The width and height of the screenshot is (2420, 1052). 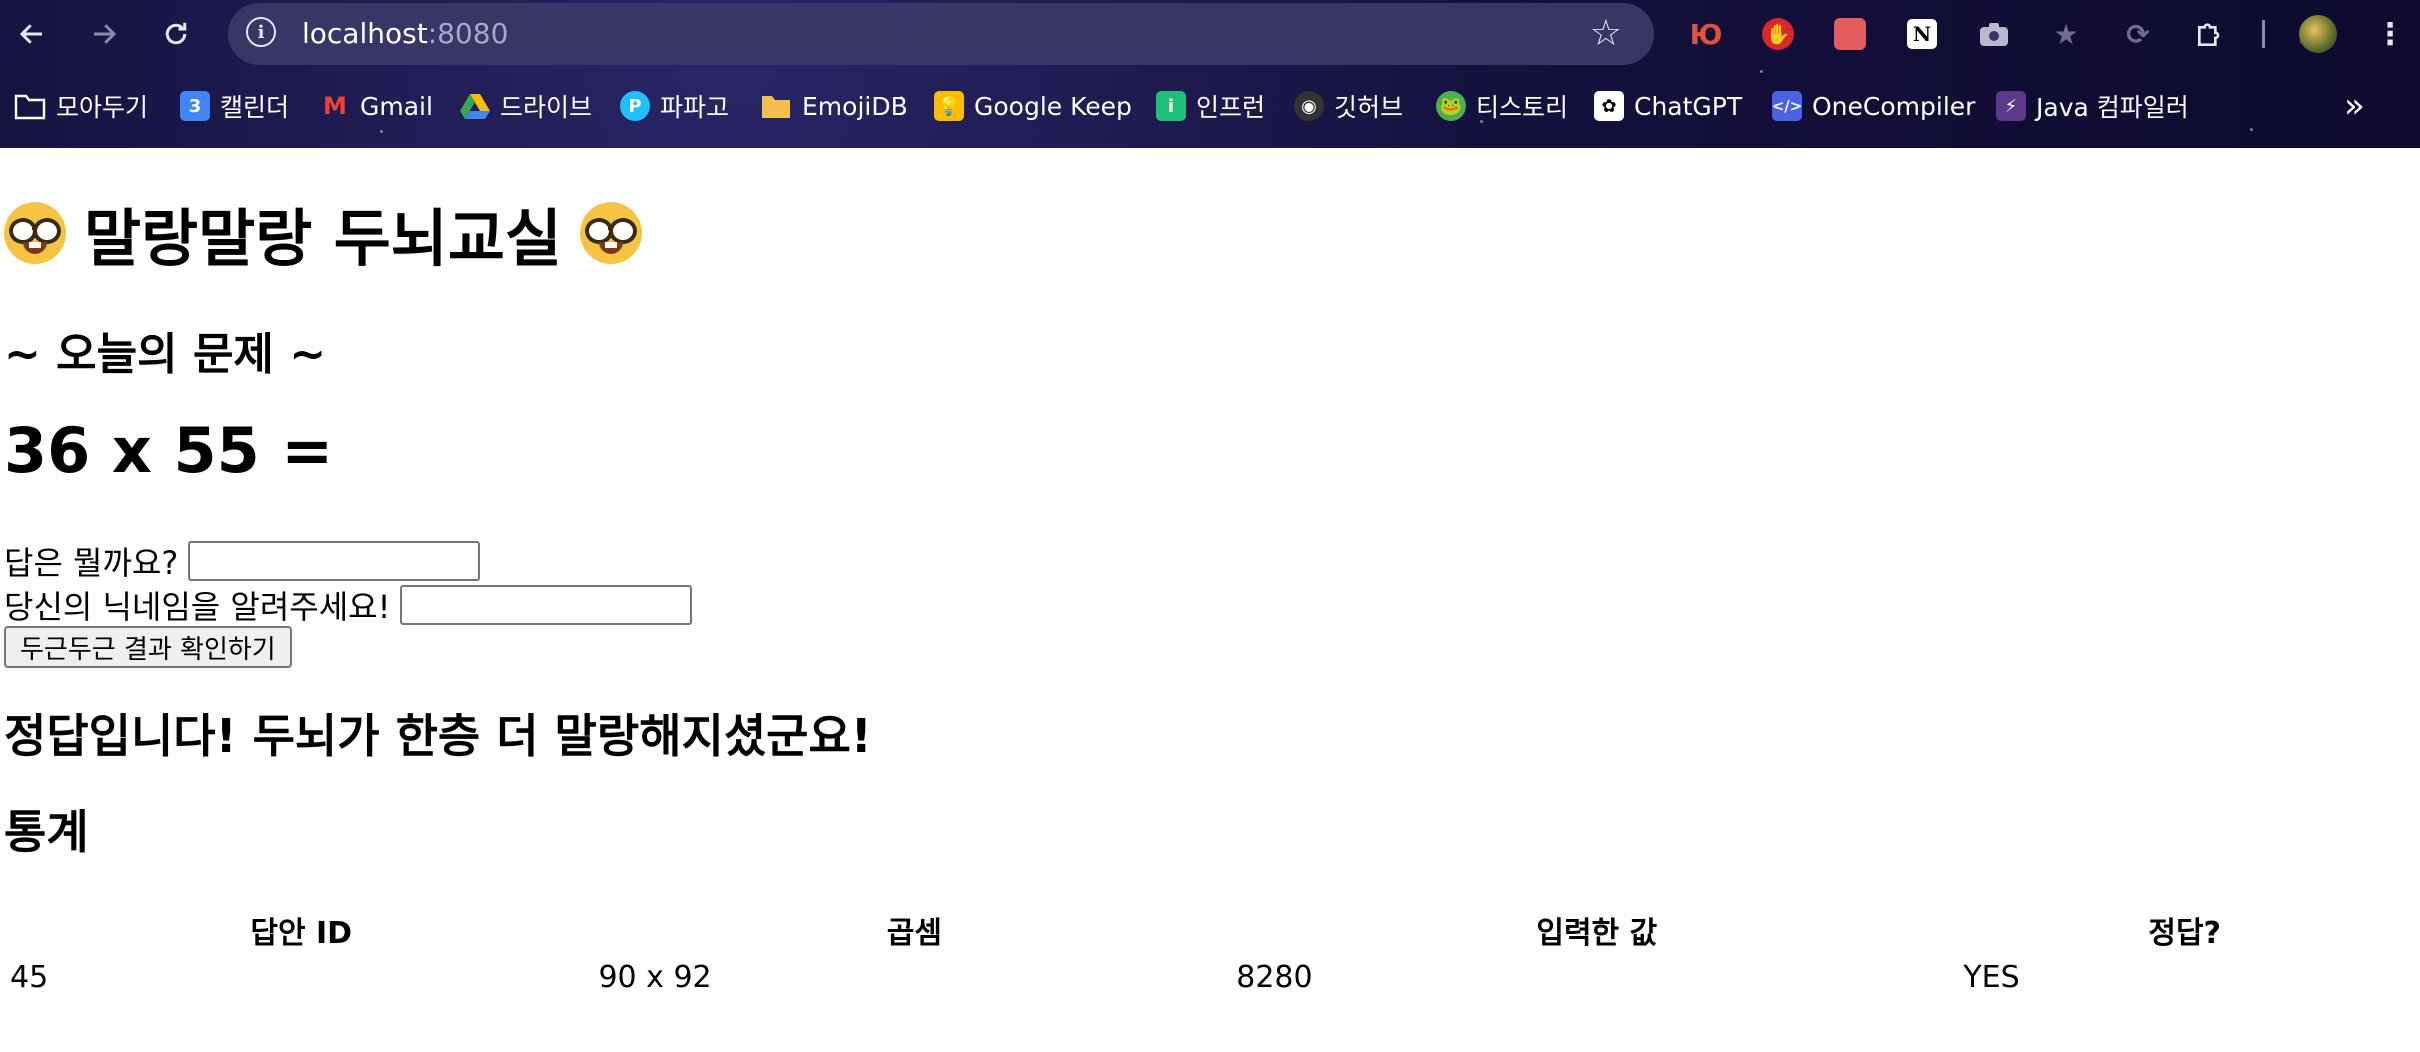 What do you see at coordinates (1171, 106) in the screenshot?
I see `inflearn-icon: i` at bounding box center [1171, 106].